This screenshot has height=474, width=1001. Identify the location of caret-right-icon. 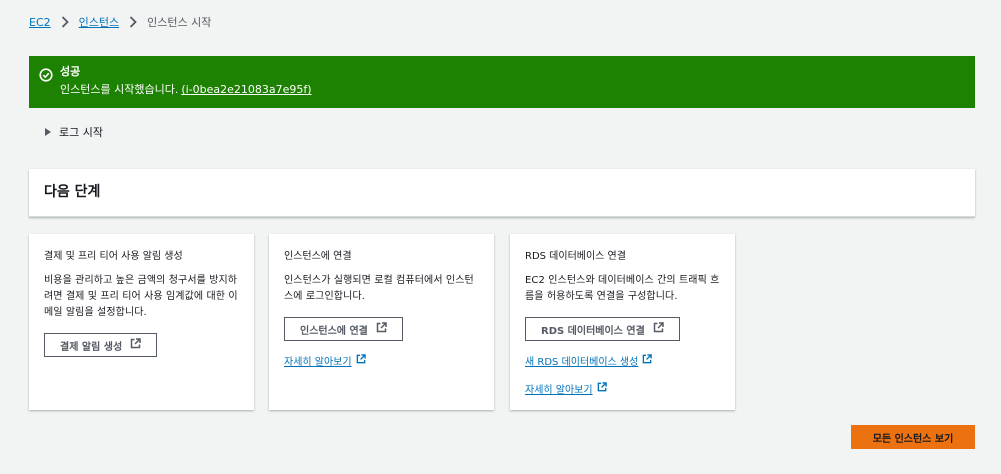
(48, 132).